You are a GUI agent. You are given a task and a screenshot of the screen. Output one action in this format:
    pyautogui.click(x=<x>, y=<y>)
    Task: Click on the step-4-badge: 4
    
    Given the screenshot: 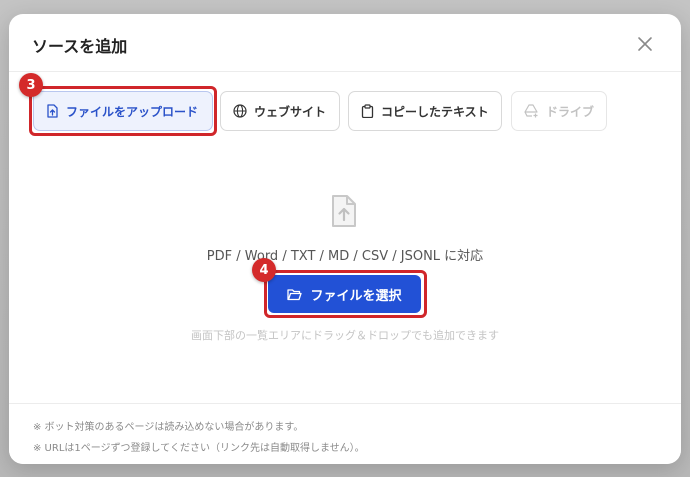 What is the action you would take?
    pyautogui.click(x=264, y=270)
    